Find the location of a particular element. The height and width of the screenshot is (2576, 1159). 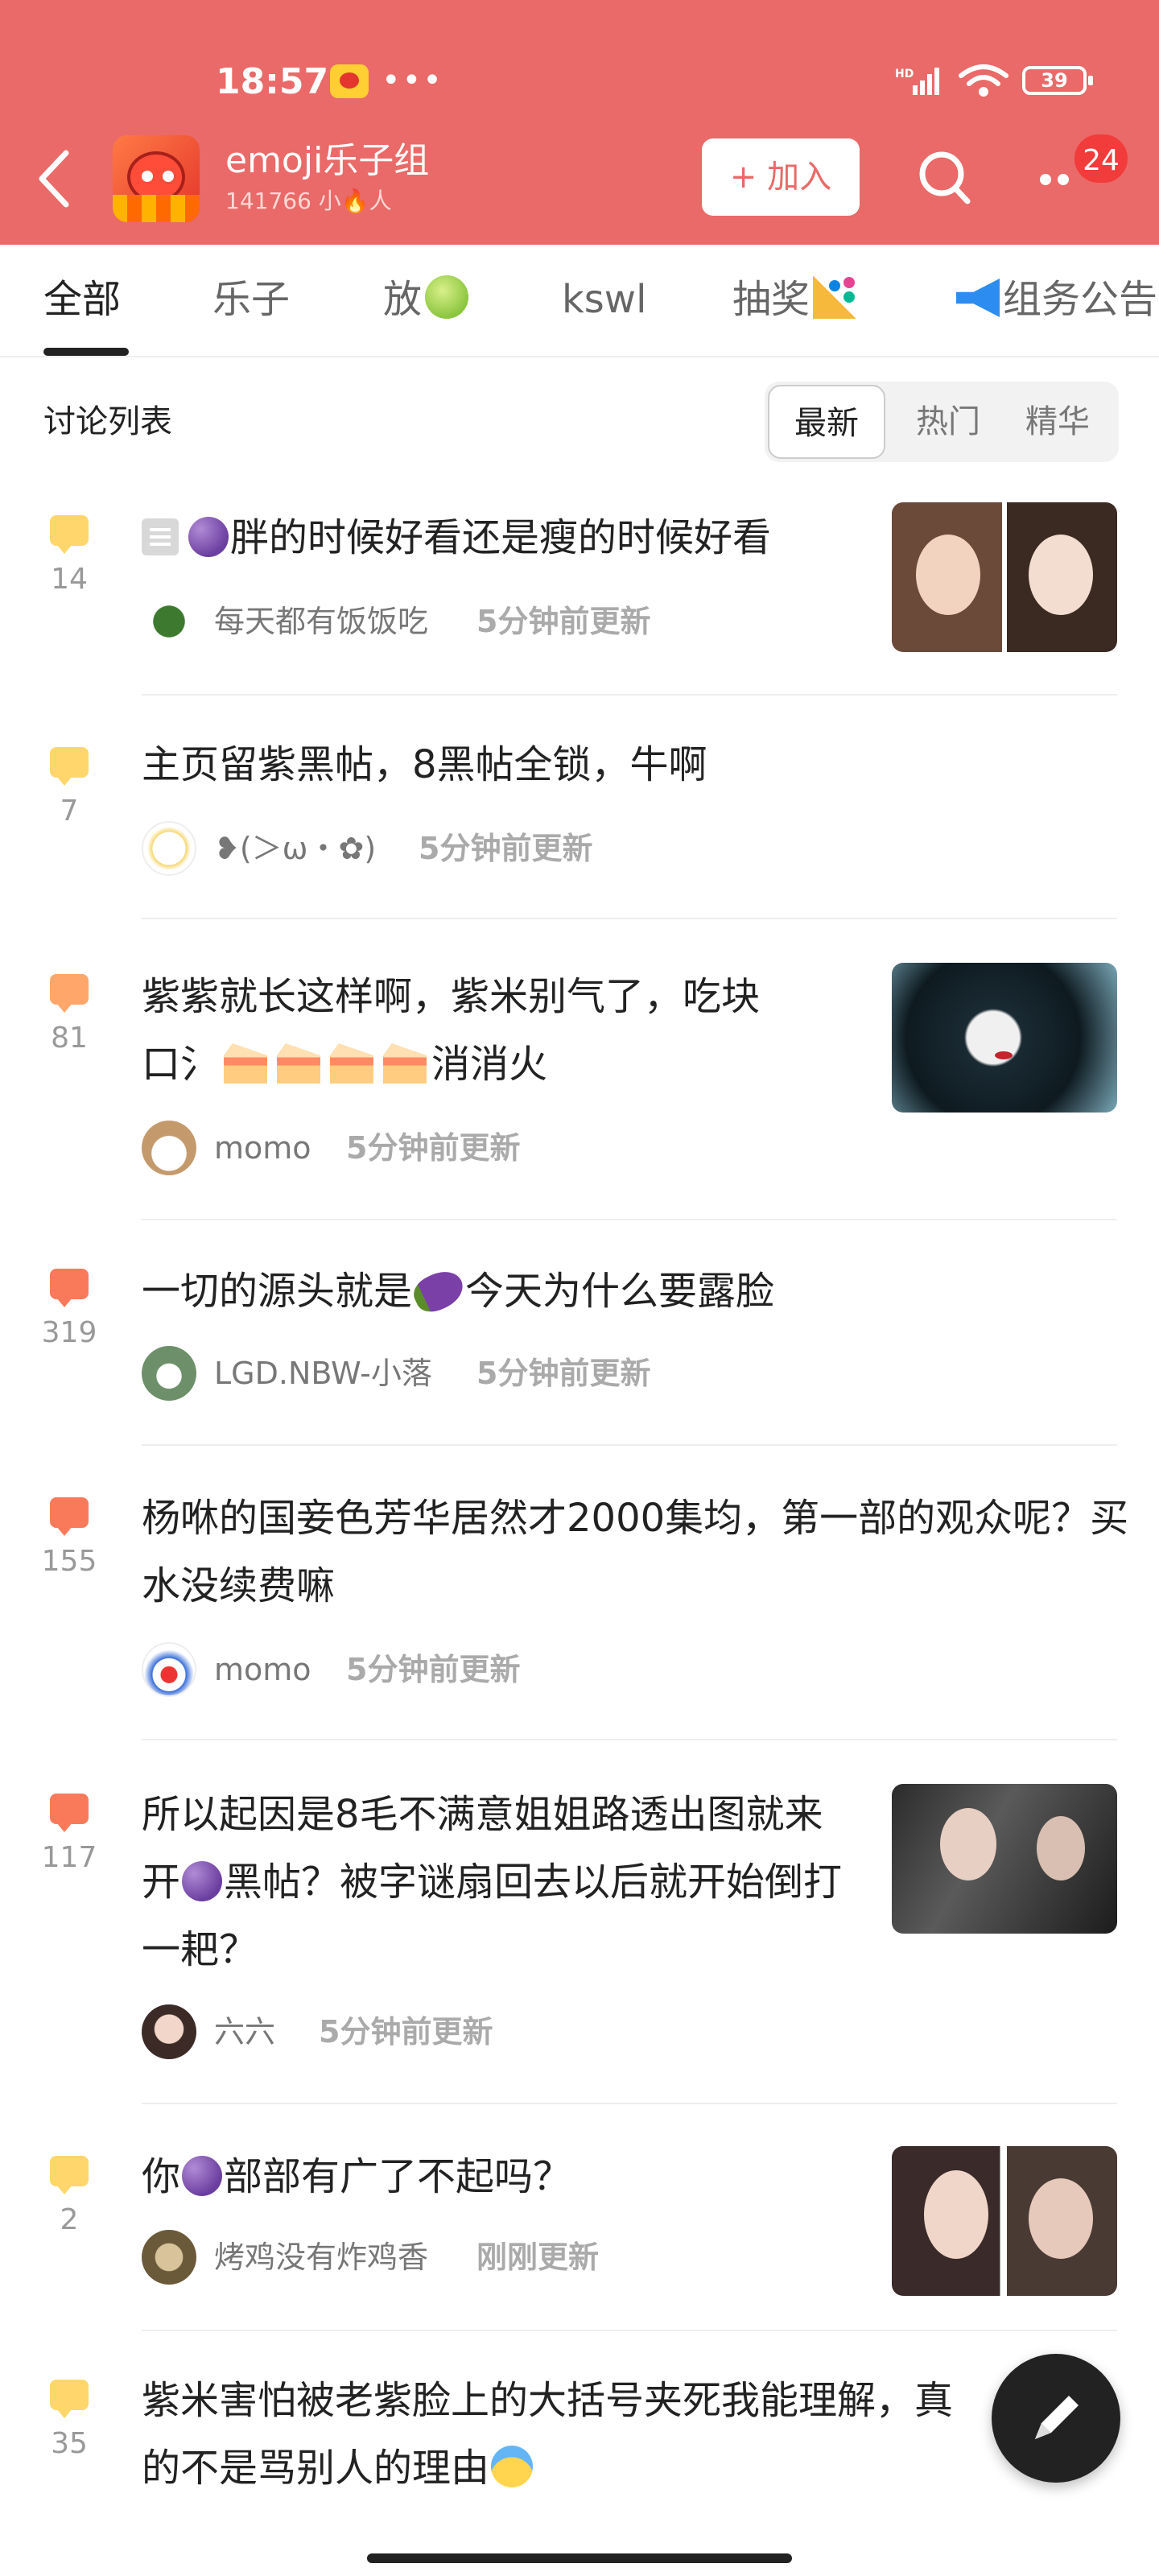

post-title-text: 一切的源头就是 is located at coordinates (277, 1291).